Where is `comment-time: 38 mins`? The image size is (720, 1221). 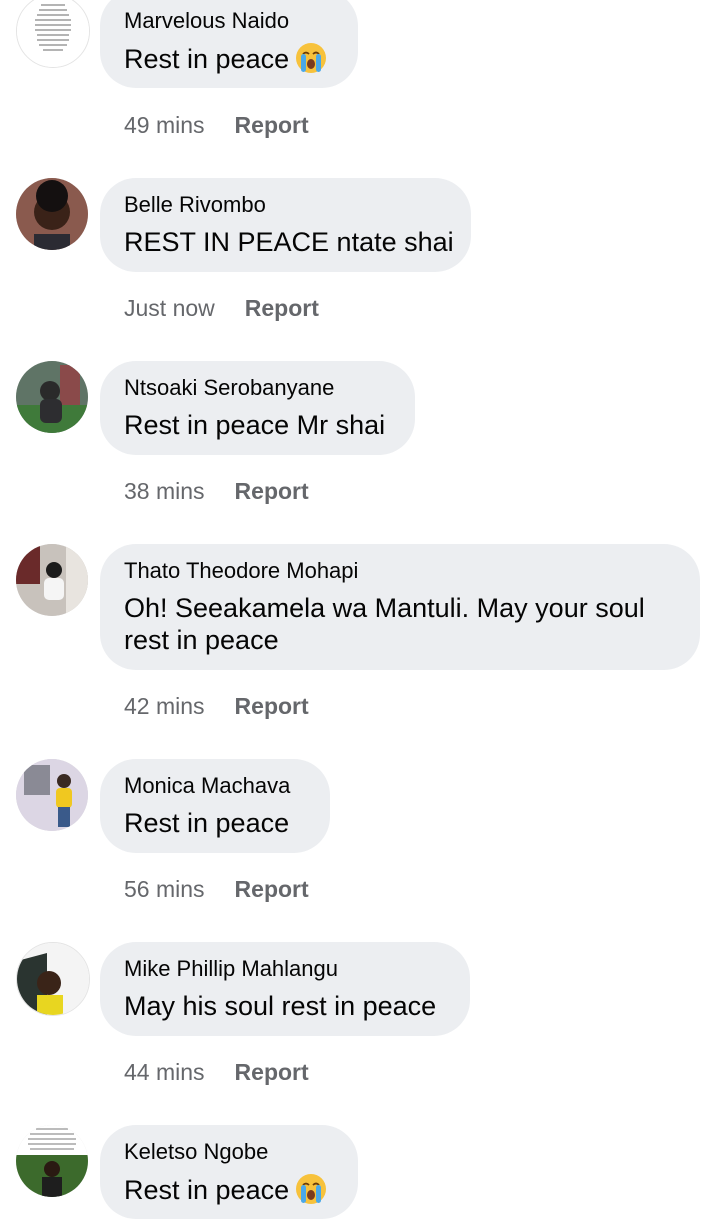
comment-time: 38 mins is located at coordinates (164, 491).